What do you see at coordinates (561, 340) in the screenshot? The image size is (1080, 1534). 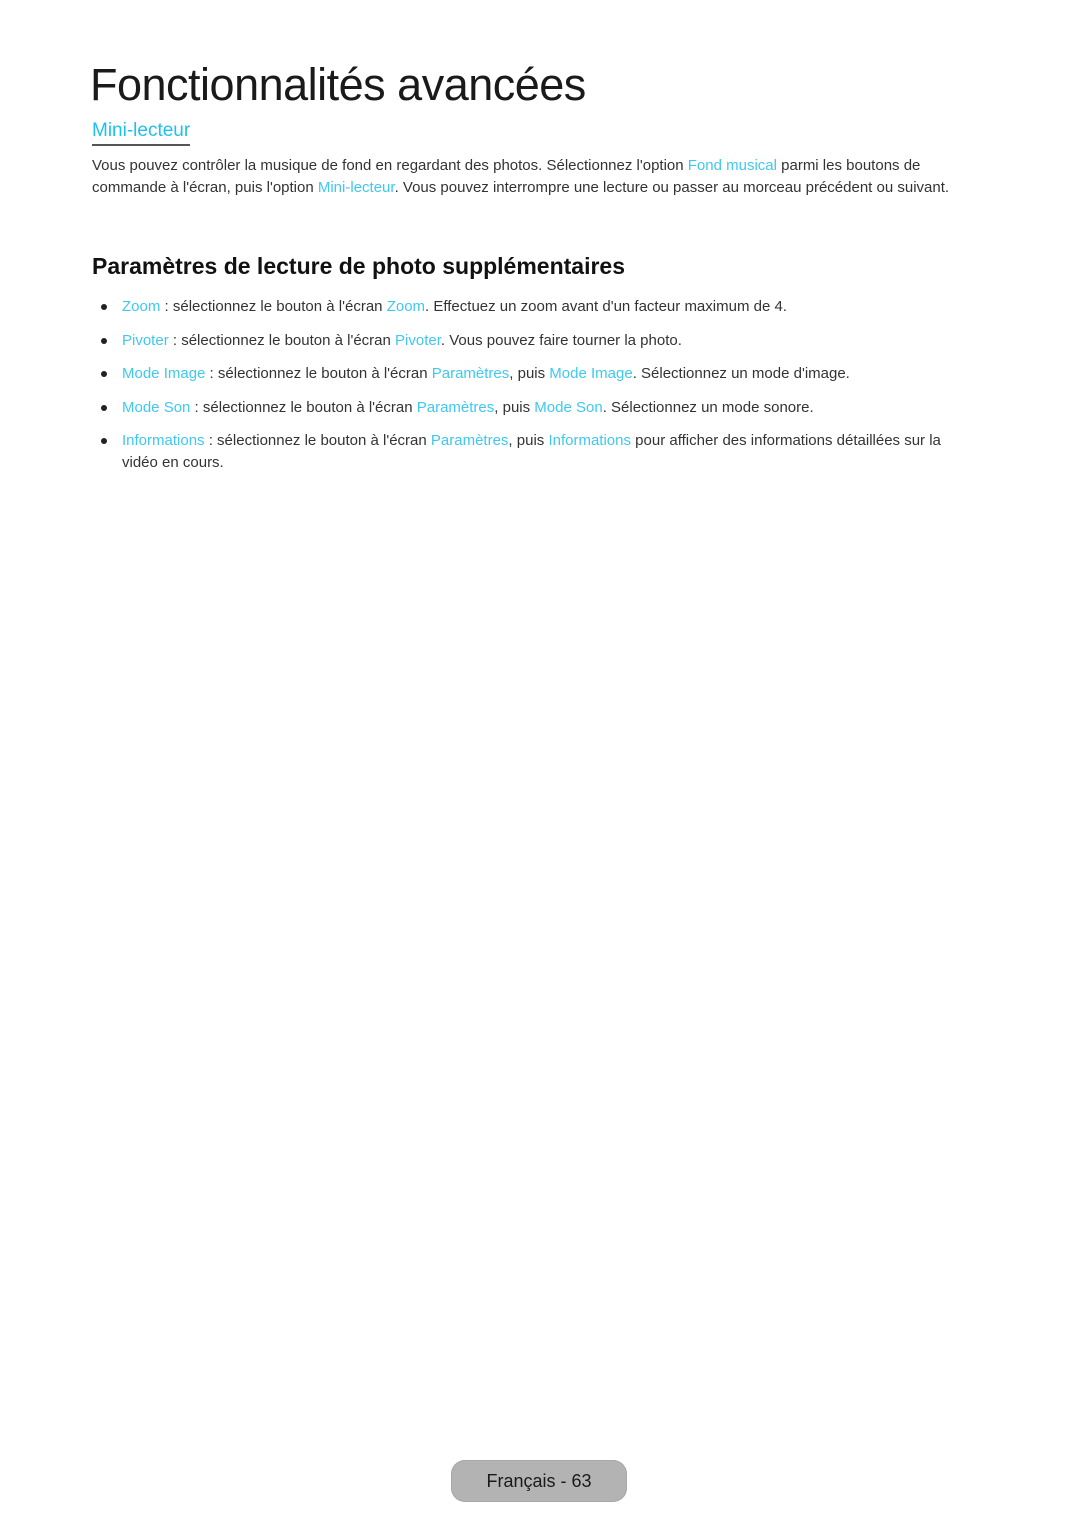 I see `text-run: . Vous pouvez faire tourner la photo.` at bounding box center [561, 340].